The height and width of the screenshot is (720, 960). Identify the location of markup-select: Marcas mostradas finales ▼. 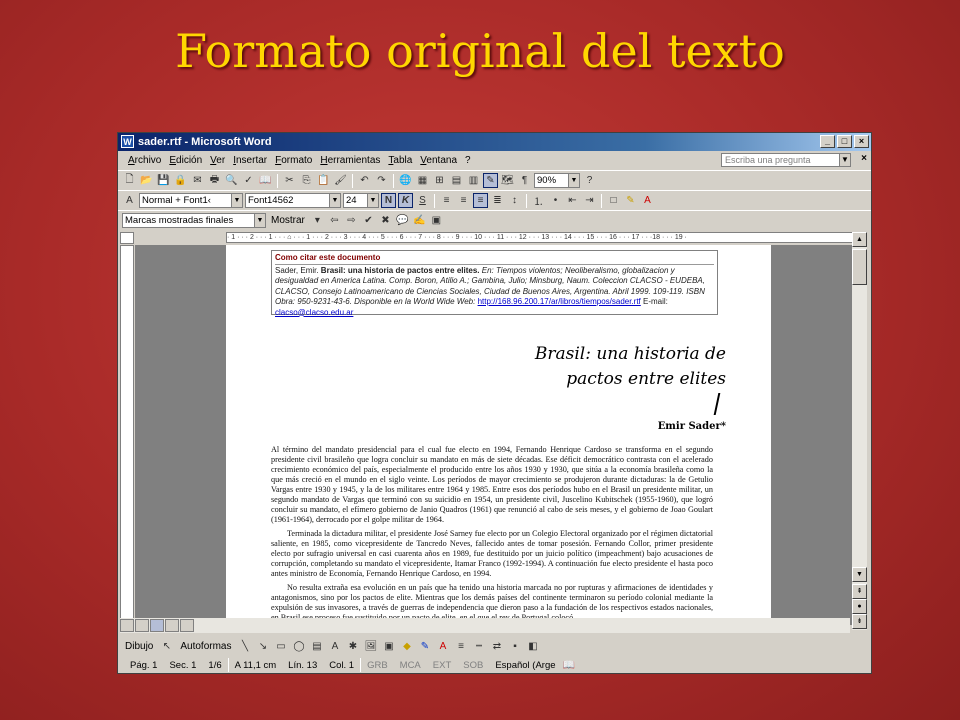
(194, 220).